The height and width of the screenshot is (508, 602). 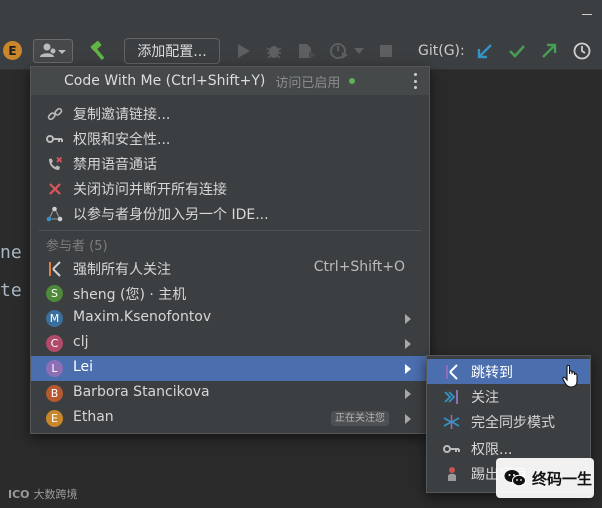 What do you see at coordinates (122, 270) in the screenshot?
I see `menu-item-label: 强制所有人关注` at bounding box center [122, 270].